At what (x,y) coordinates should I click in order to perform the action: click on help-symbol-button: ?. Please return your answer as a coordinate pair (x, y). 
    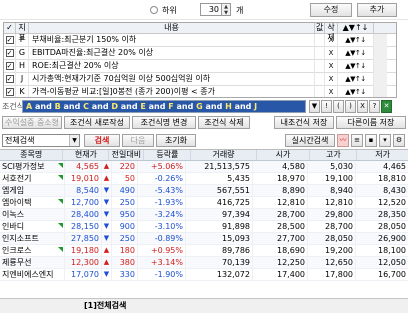
    Looking at the image, I should click on (374, 106).